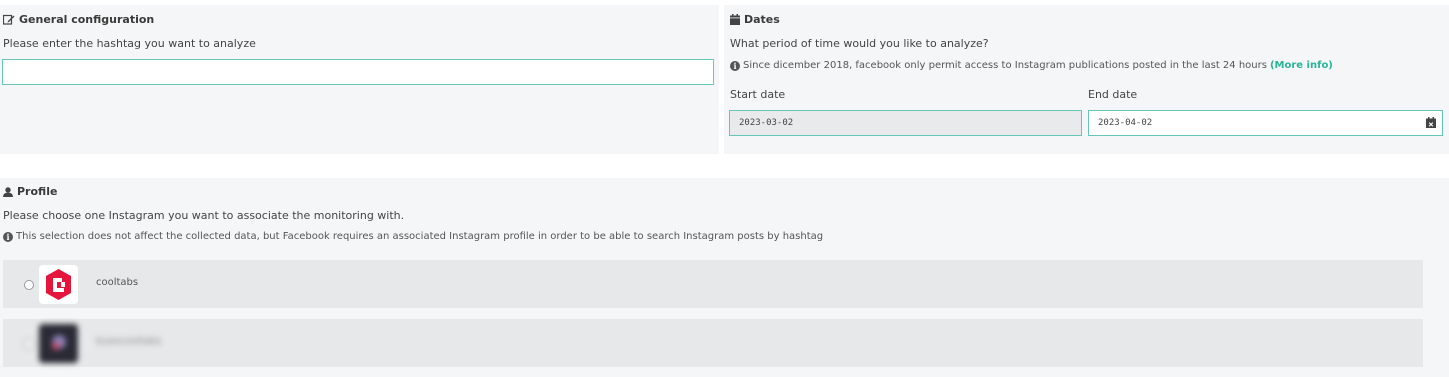 The height and width of the screenshot is (377, 1449). I want to click on profile-avatar, so click(58, 343).